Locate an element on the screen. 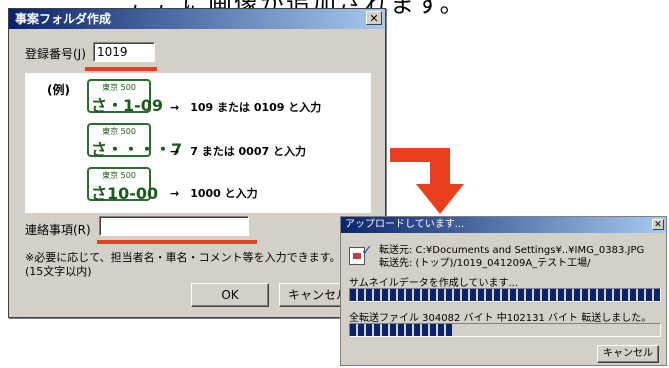 The height and width of the screenshot is (368, 669). plate-number: さ・・・・7 is located at coordinates (137, 149).